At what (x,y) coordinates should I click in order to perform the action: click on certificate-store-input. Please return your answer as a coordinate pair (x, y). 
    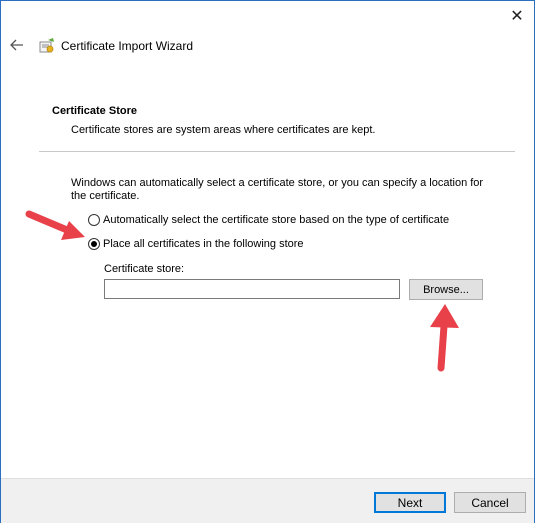
    Looking at the image, I should click on (252, 289).